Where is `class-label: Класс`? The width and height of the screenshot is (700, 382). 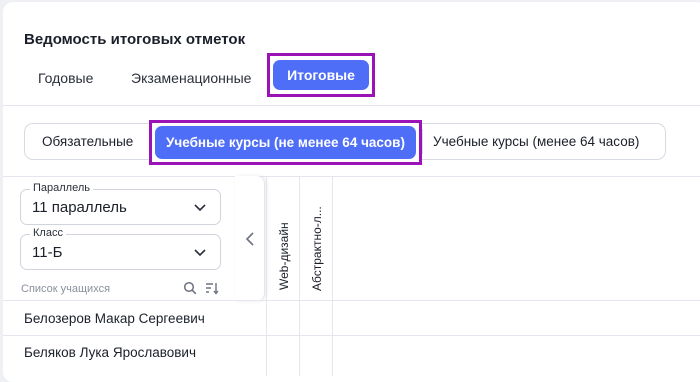
class-label: Класс is located at coordinates (48, 233).